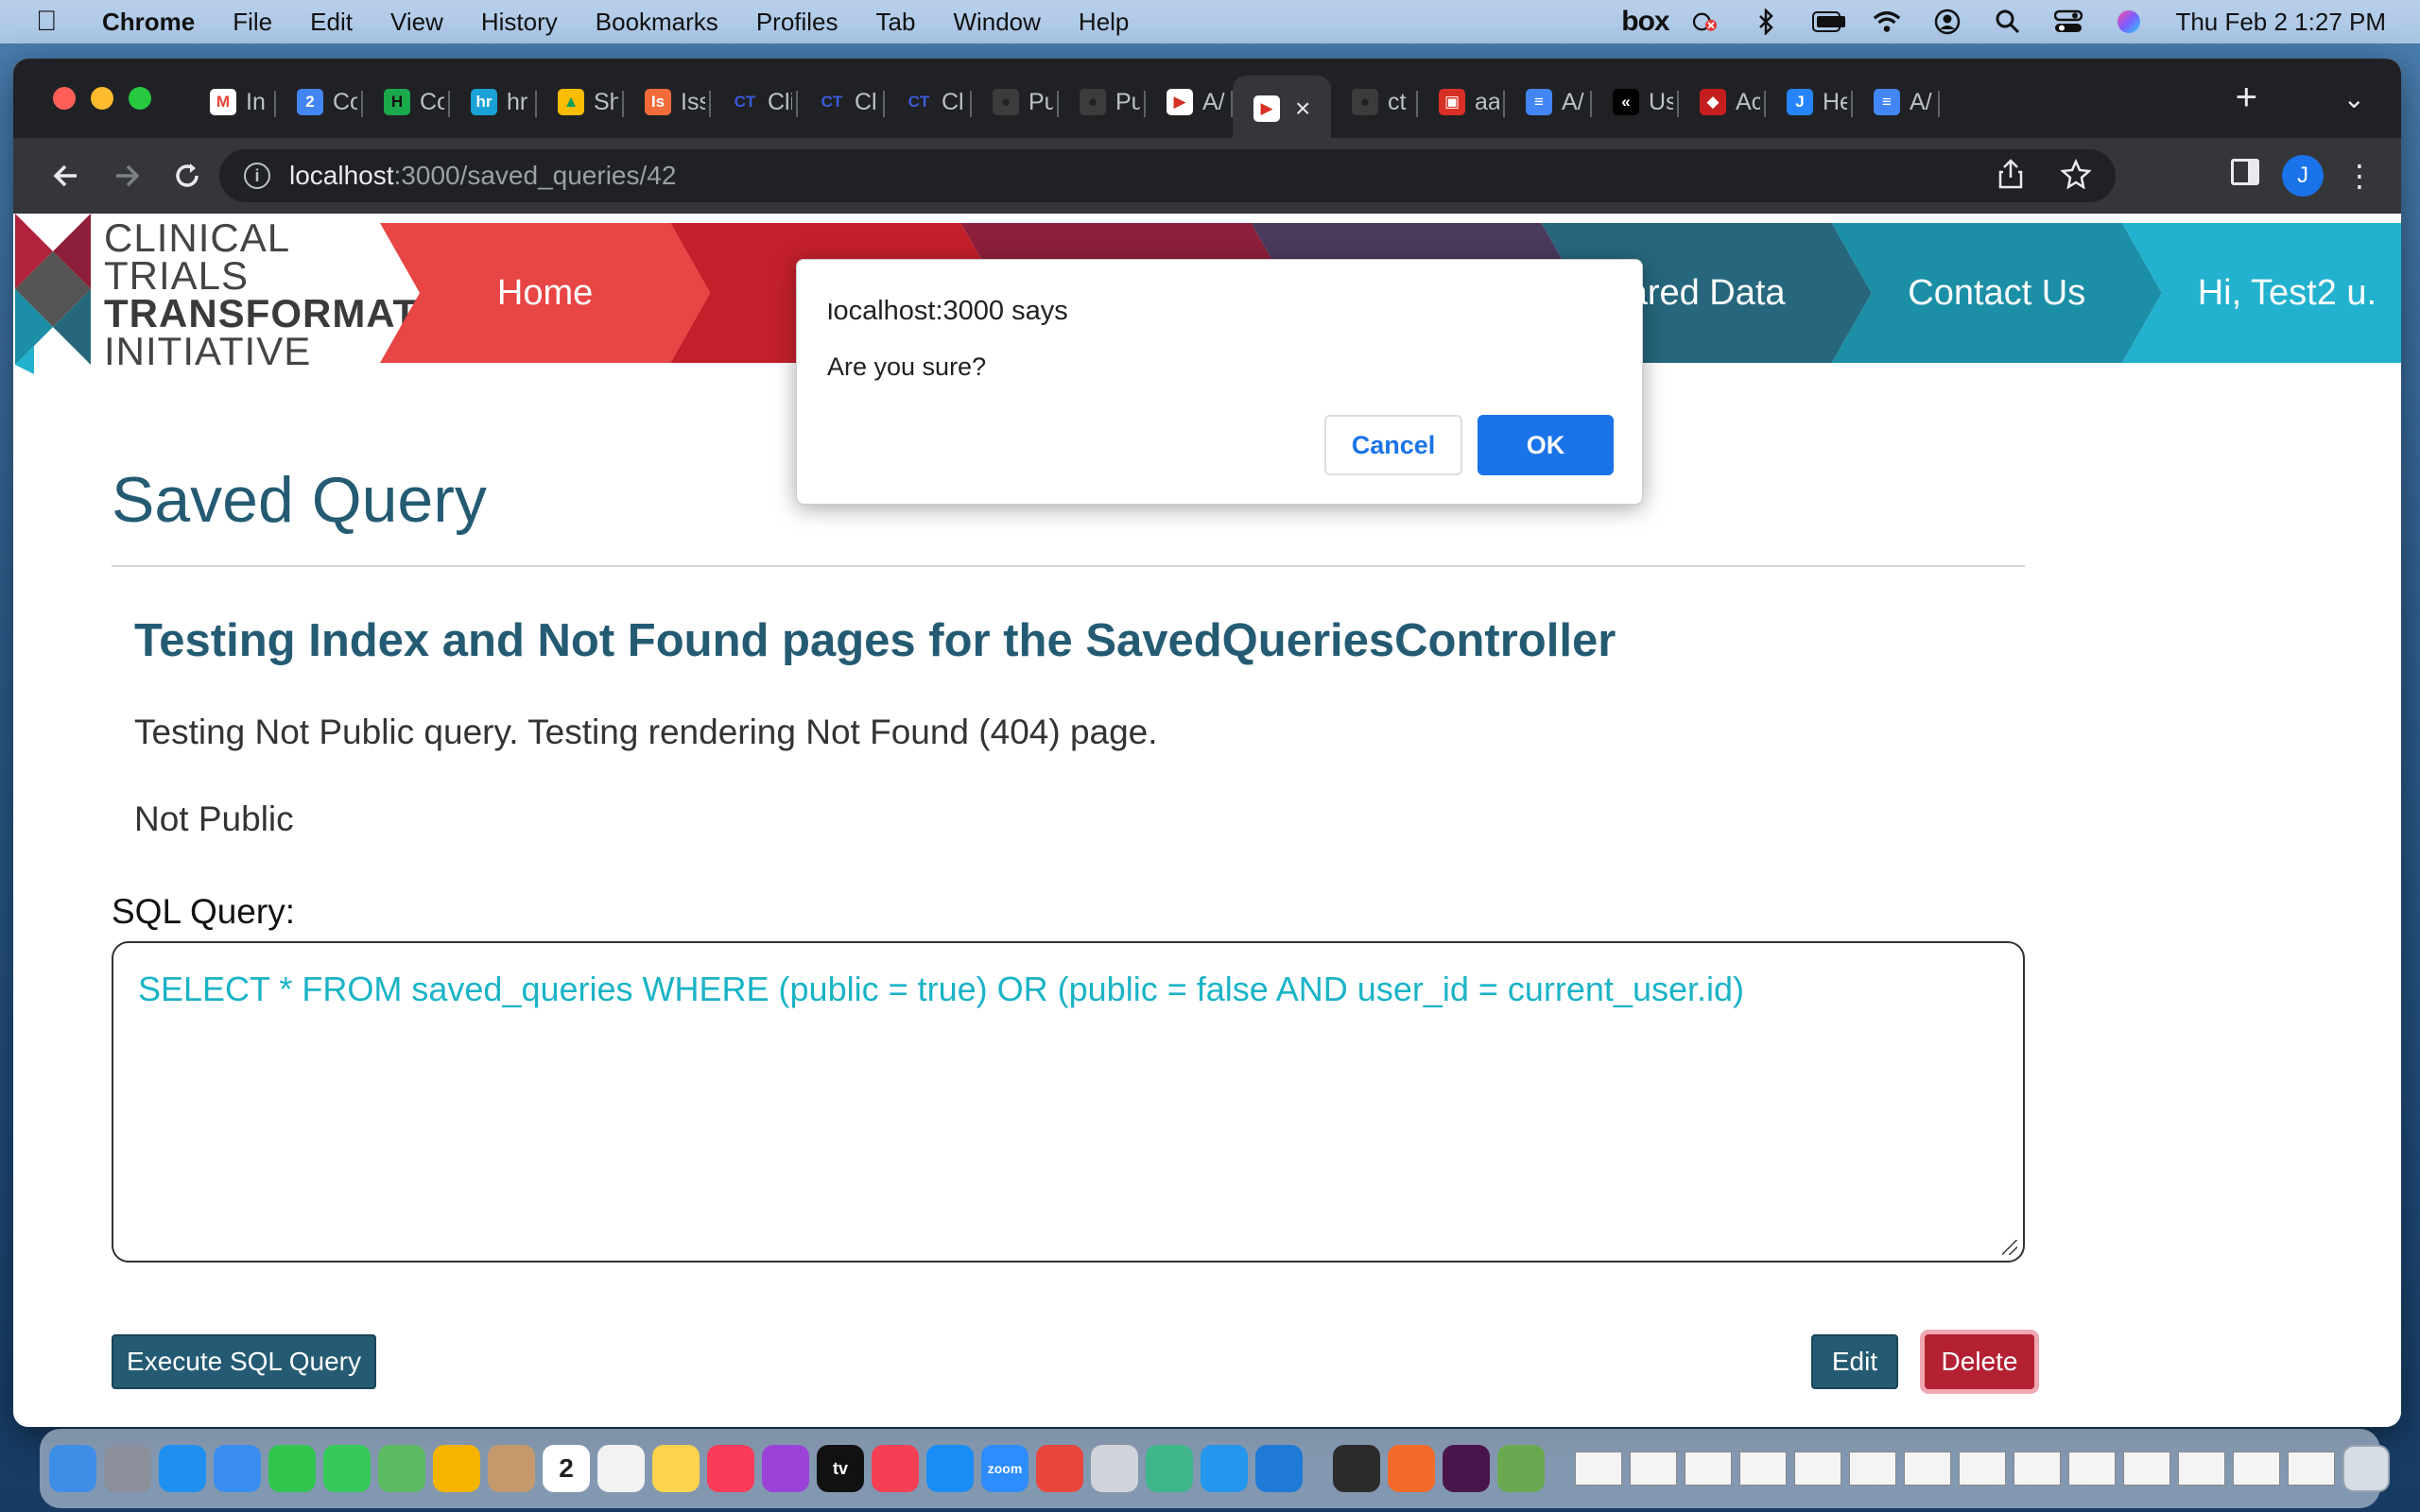  I want to click on close-tab-icon: ×, so click(1302, 109).